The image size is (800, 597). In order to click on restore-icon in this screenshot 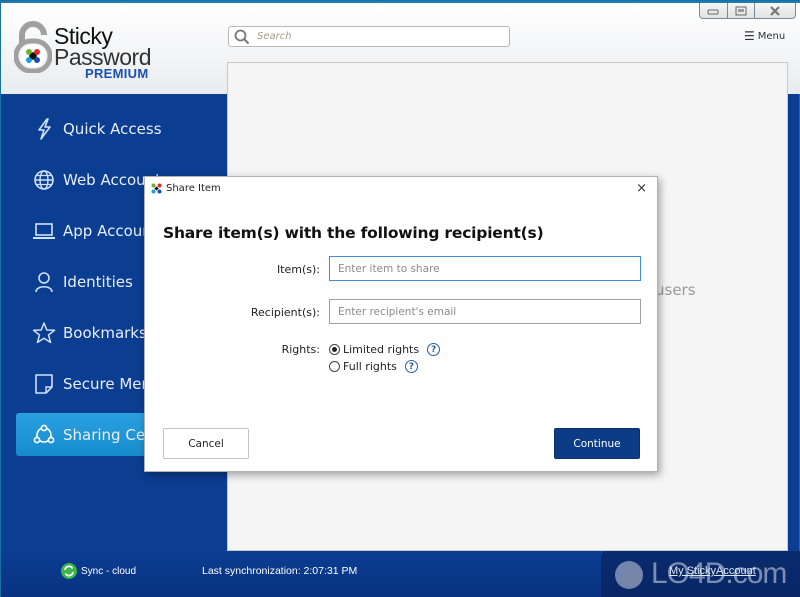, I will do `click(741, 10)`.